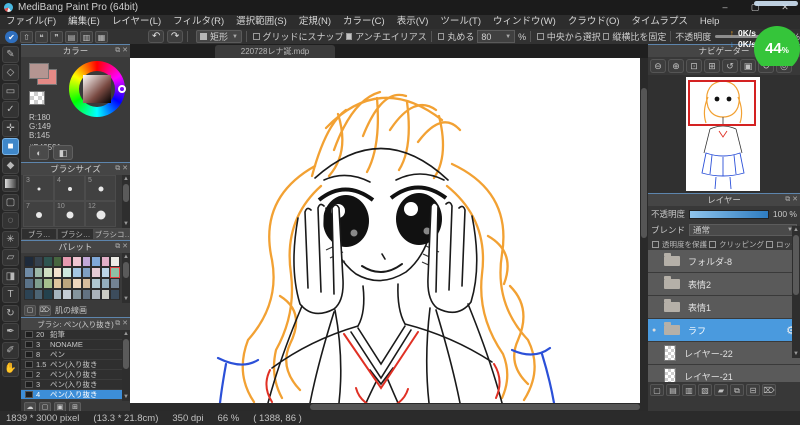 This screenshot has height=425, width=800. Describe the element at coordinates (655, 244) in the screenshot. I see `protect-alpha-checkbox` at that location.